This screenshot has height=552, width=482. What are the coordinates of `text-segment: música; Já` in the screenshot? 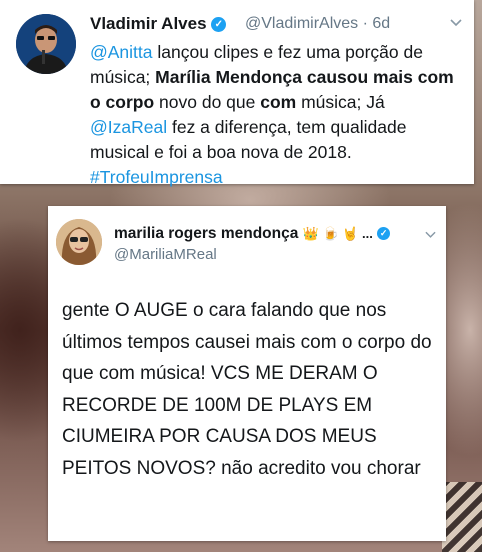 It's located at (340, 102).